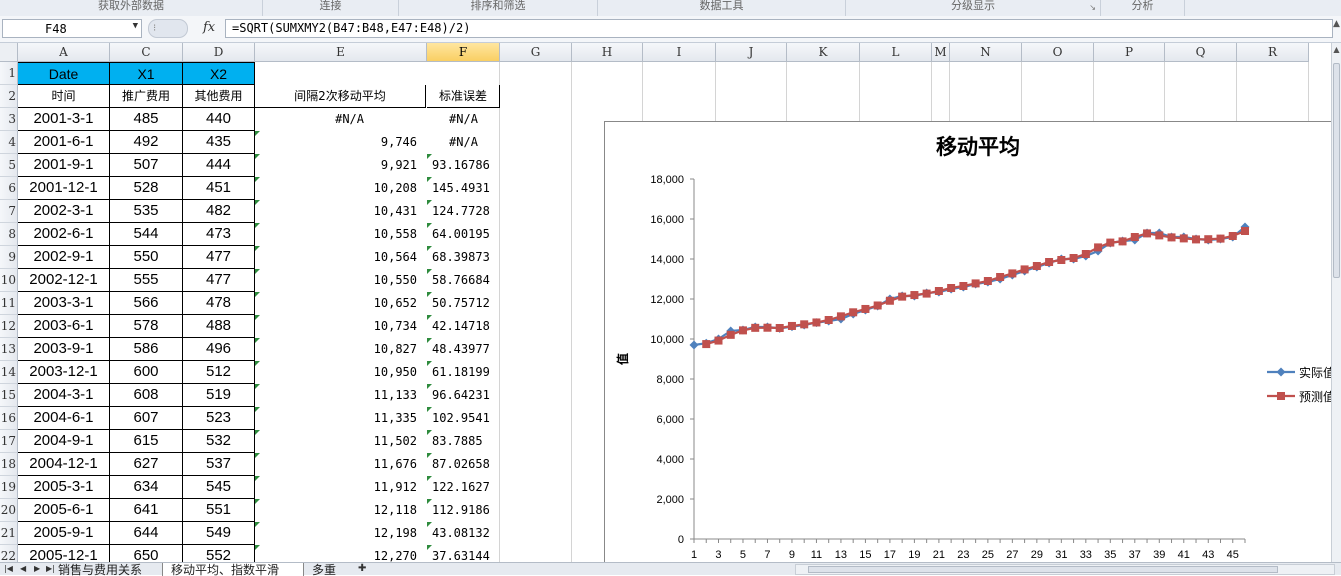 The width and height of the screenshot is (1341, 576). What do you see at coordinates (146, 52) in the screenshot?
I see `column-header-c: C` at bounding box center [146, 52].